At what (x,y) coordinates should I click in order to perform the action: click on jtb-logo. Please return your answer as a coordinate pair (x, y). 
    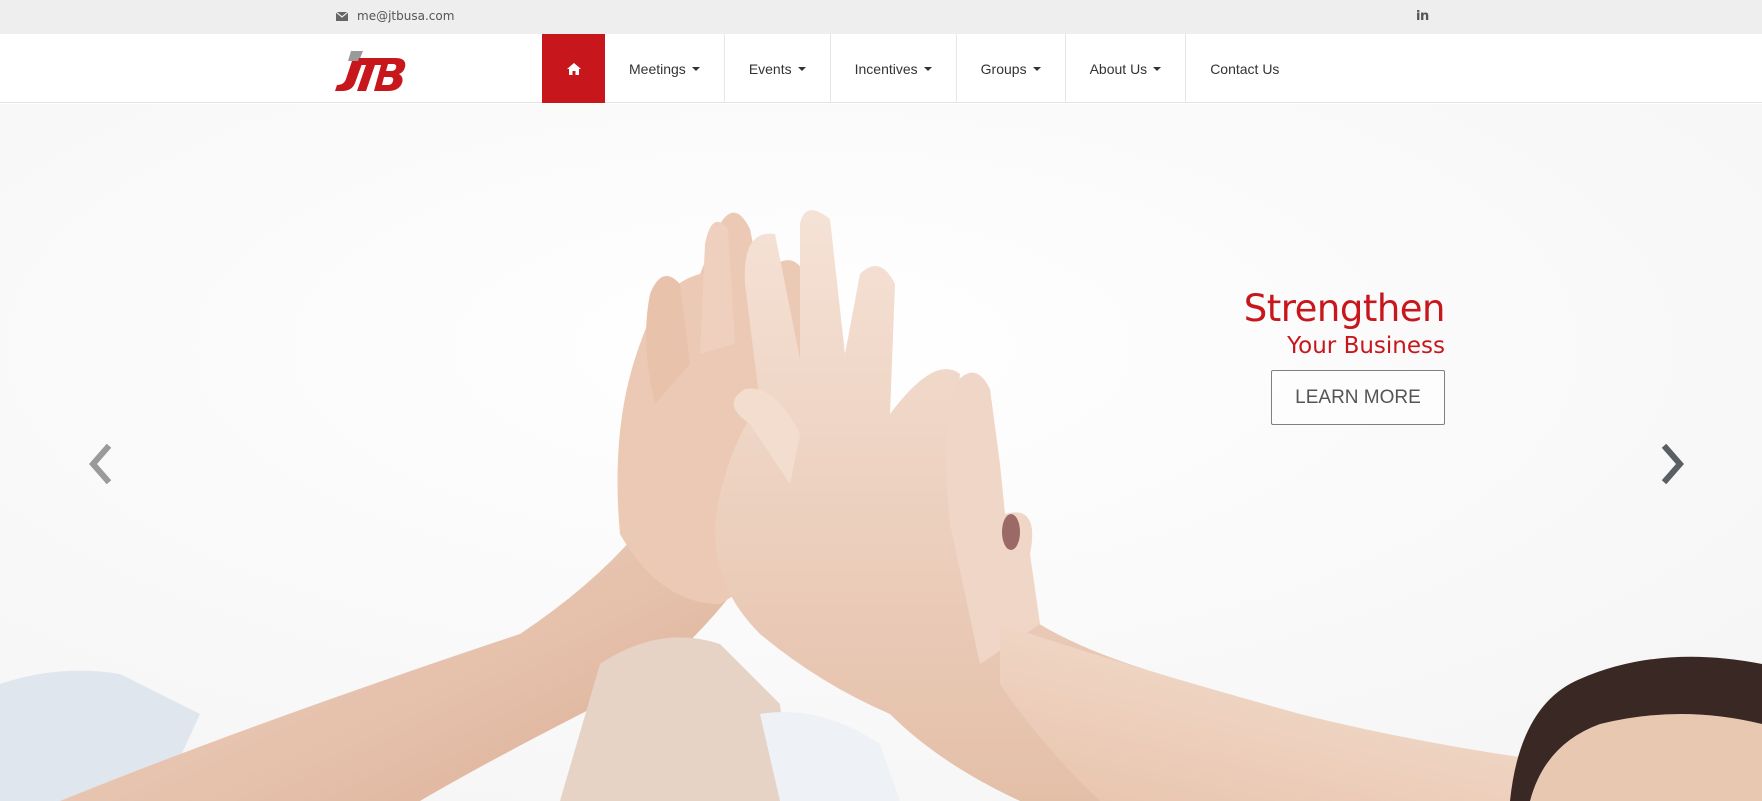
    Looking at the image, I should click on (370, 70).